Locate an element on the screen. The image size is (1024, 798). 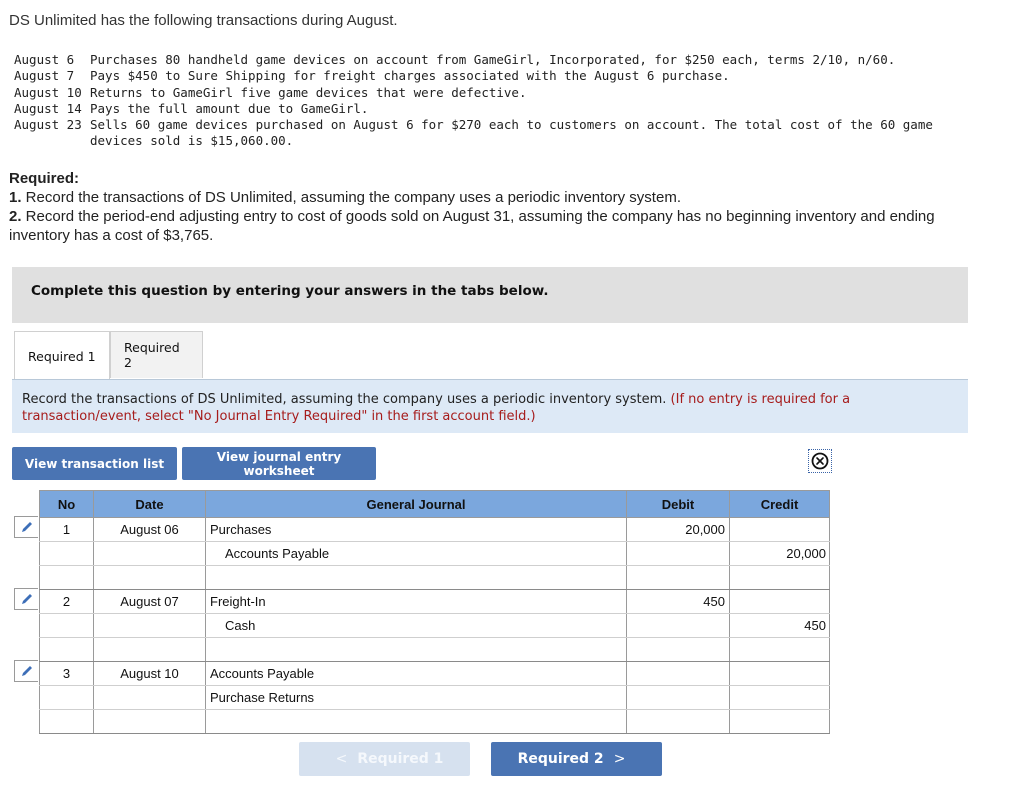
edit-entry-2-button is located at coordinates (26, 599).